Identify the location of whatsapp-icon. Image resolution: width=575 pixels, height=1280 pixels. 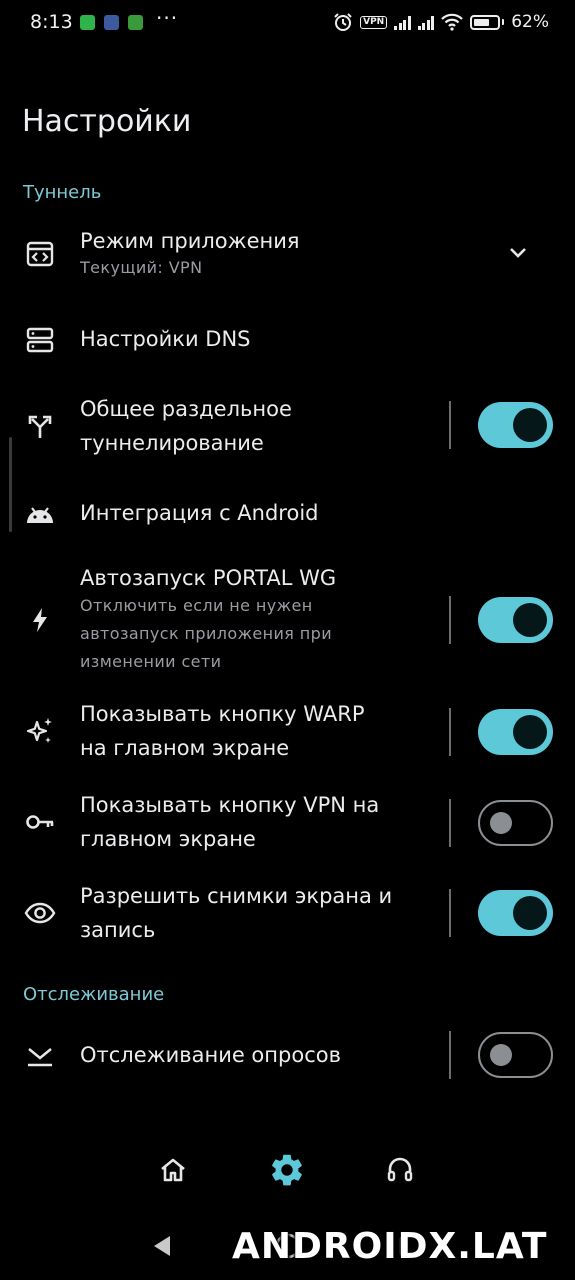
(87, 22).